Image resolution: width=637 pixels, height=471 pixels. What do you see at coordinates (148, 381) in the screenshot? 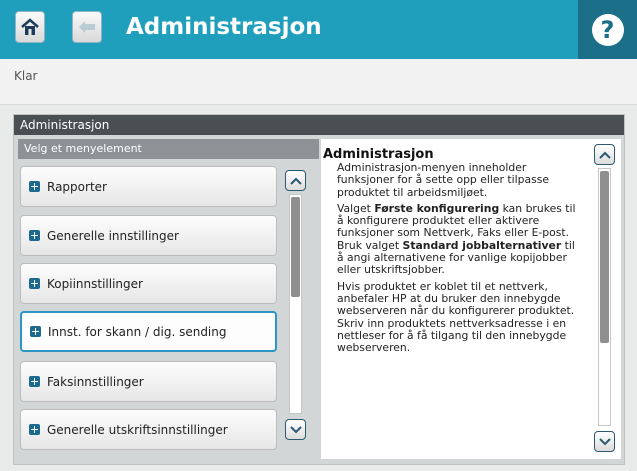
I see `menu-item-faksinnstillinger: Faksinnstillinger` at bounding box center [148, 381].